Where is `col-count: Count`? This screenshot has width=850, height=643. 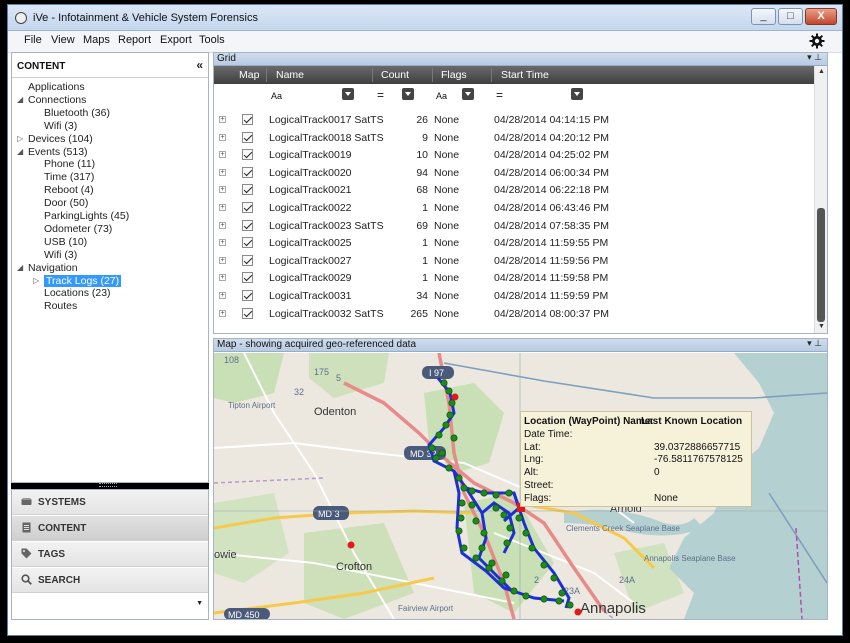
col-count: Count is located at coordinates (395, 75).